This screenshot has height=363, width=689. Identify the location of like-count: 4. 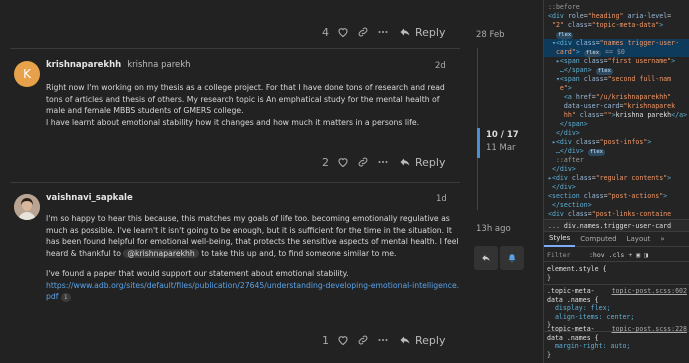
(325, 32).